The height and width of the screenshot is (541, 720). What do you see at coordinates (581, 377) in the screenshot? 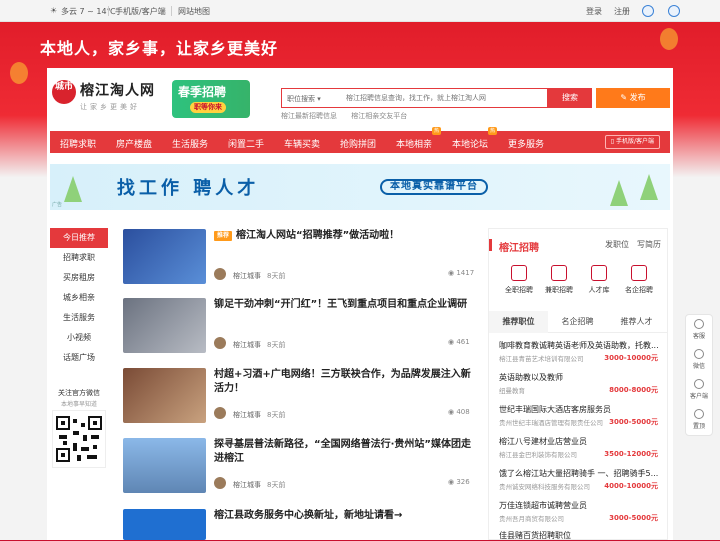
I see `job-title: 英语助教以及教师` at bounding box center [581, 377].